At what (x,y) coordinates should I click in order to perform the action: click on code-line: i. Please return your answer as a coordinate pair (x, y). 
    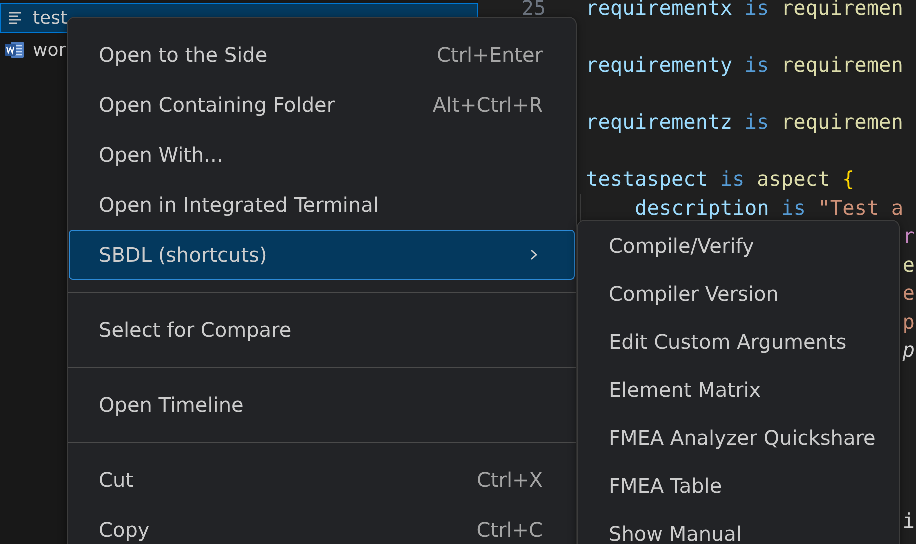
    Looking at the image, I should click on (908, 521).